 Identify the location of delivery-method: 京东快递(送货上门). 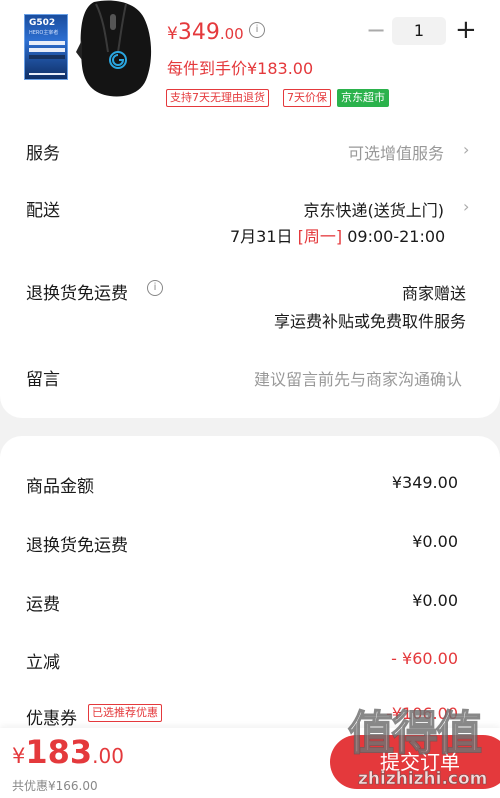
(374, 209).